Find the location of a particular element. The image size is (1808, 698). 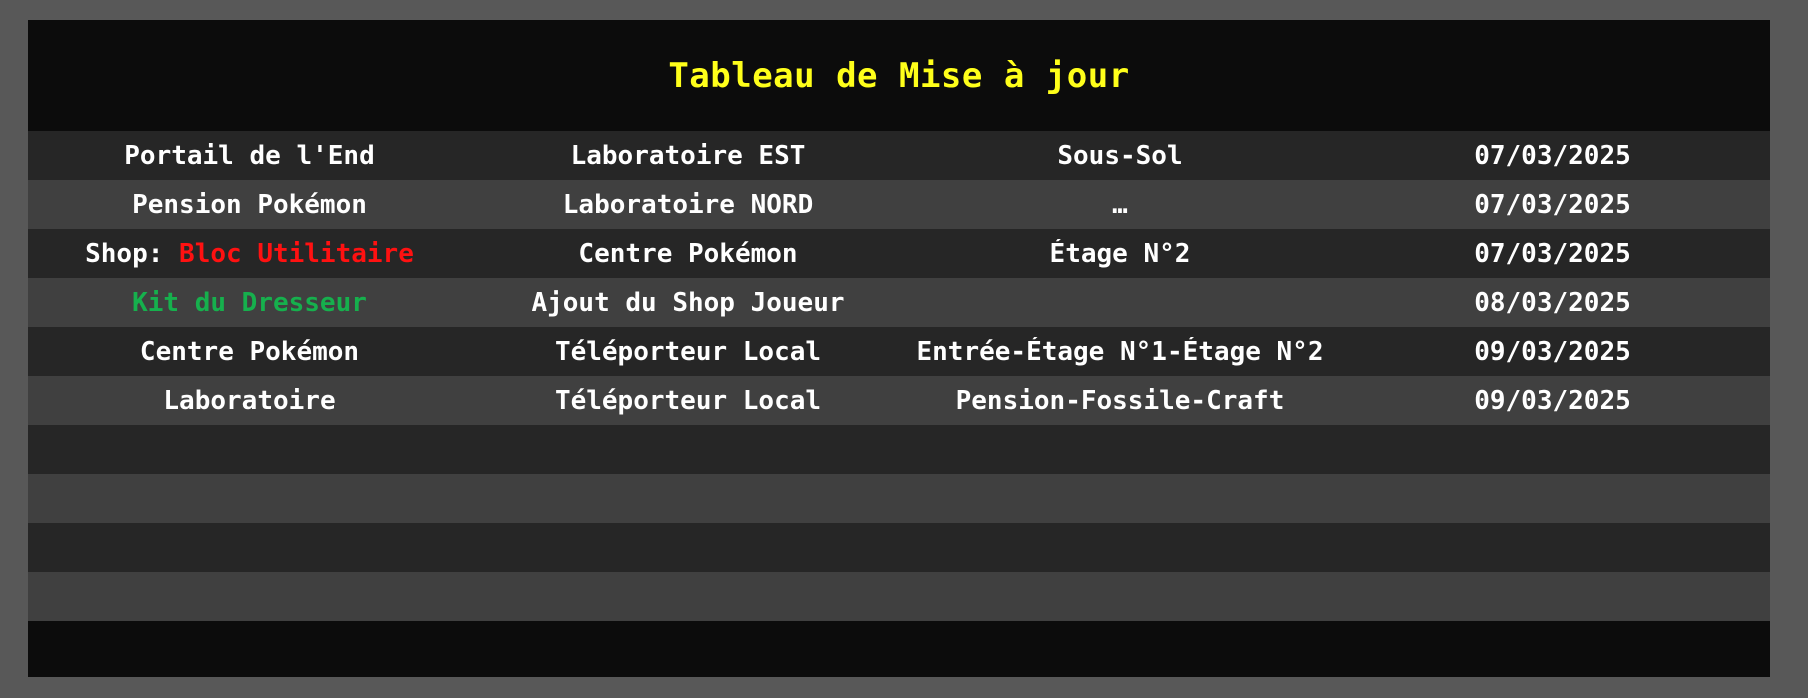

cell-location: Laboratoire EST is located at coordinates (688, 155).